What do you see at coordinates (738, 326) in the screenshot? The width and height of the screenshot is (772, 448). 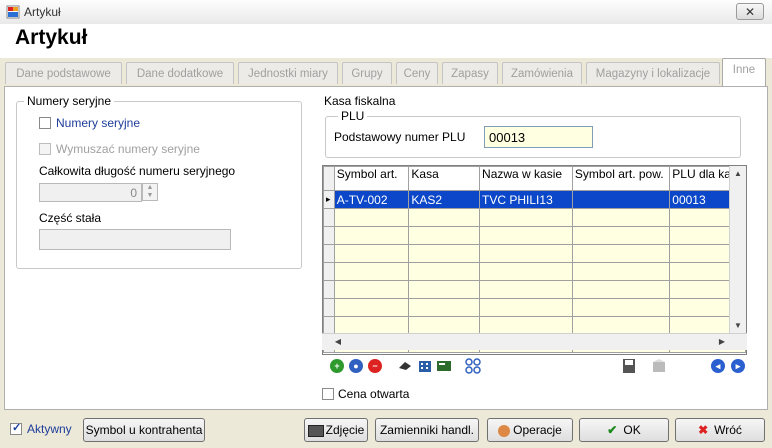 I see `scroll-down-icon: ▼` at bounding box center [738, 326].